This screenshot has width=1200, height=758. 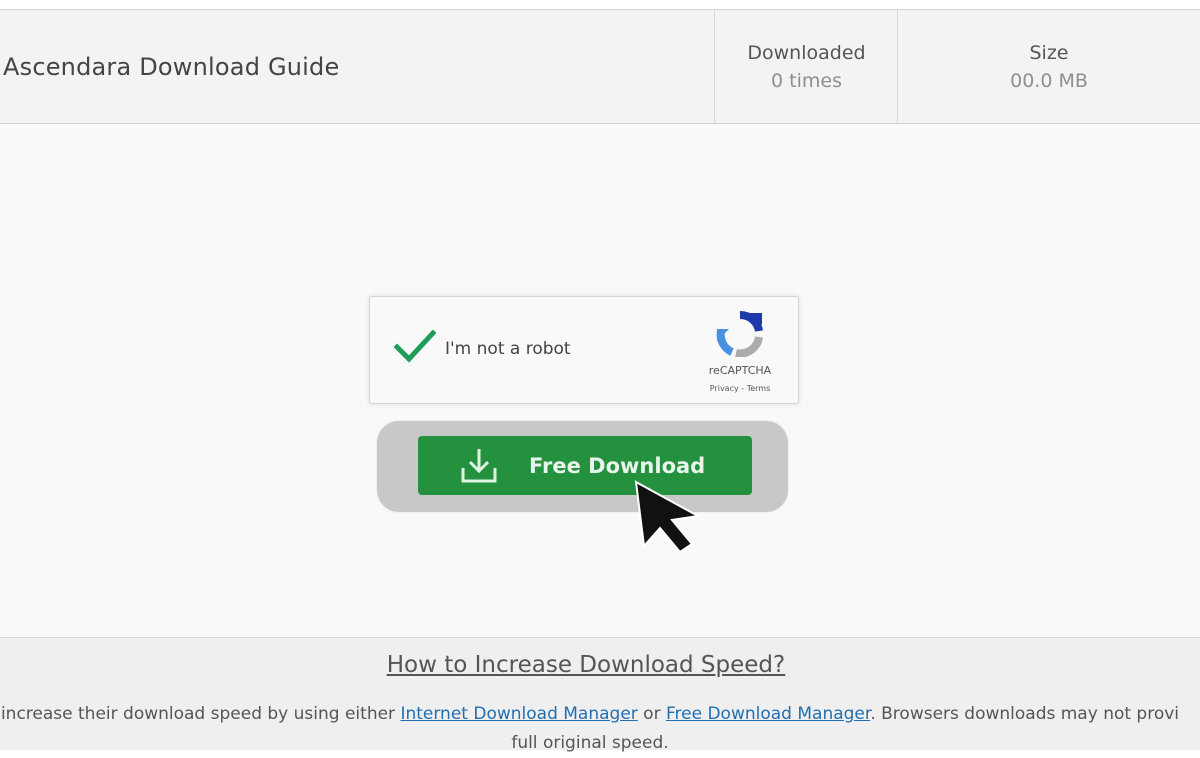 I want to click on recaptcha-brand: reCAPTCHA, so click(x=740, y=370).